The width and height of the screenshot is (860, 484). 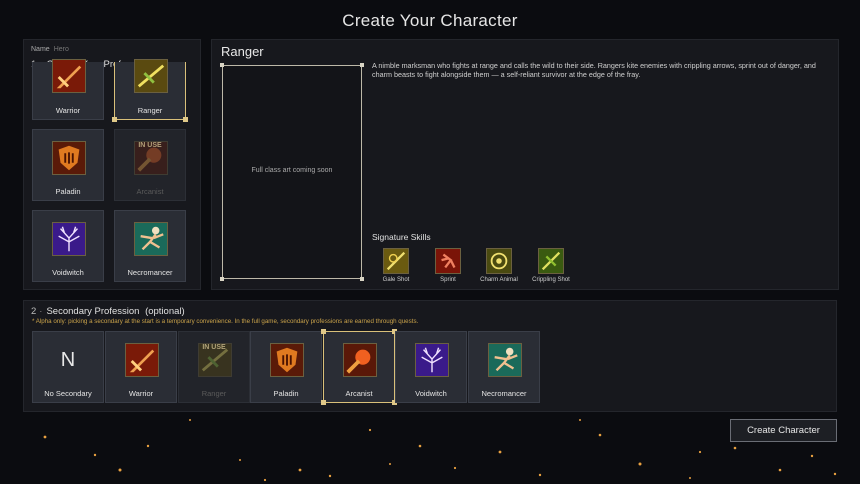 I want to click on skill-sprint: Sprint, so click(x=448, y=265).